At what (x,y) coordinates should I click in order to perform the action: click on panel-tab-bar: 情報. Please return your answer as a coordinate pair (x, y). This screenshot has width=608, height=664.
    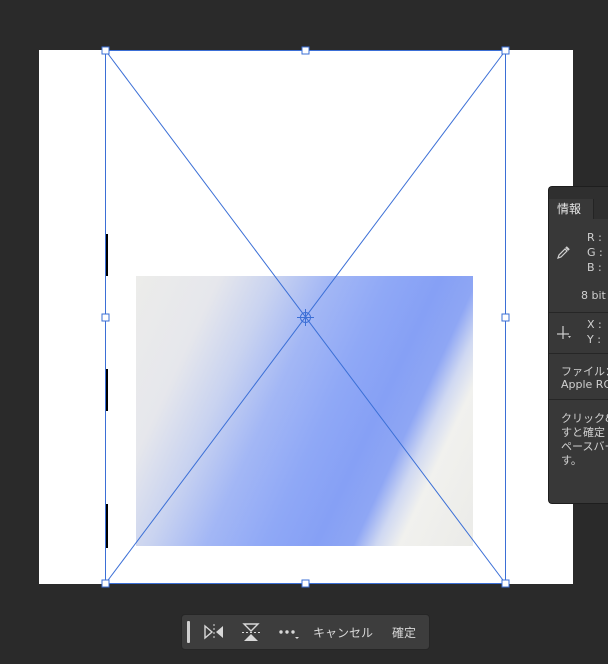
    Looking at the image, I should click on (578, 203).